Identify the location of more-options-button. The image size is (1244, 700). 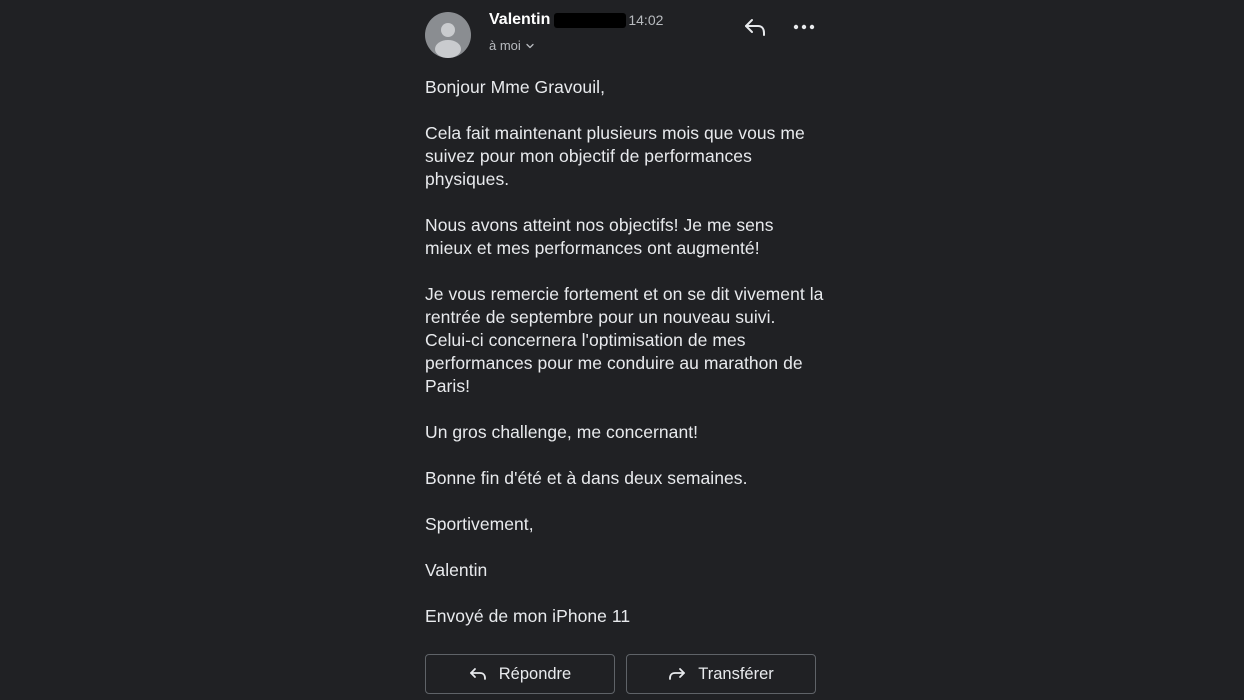
(804, 27).